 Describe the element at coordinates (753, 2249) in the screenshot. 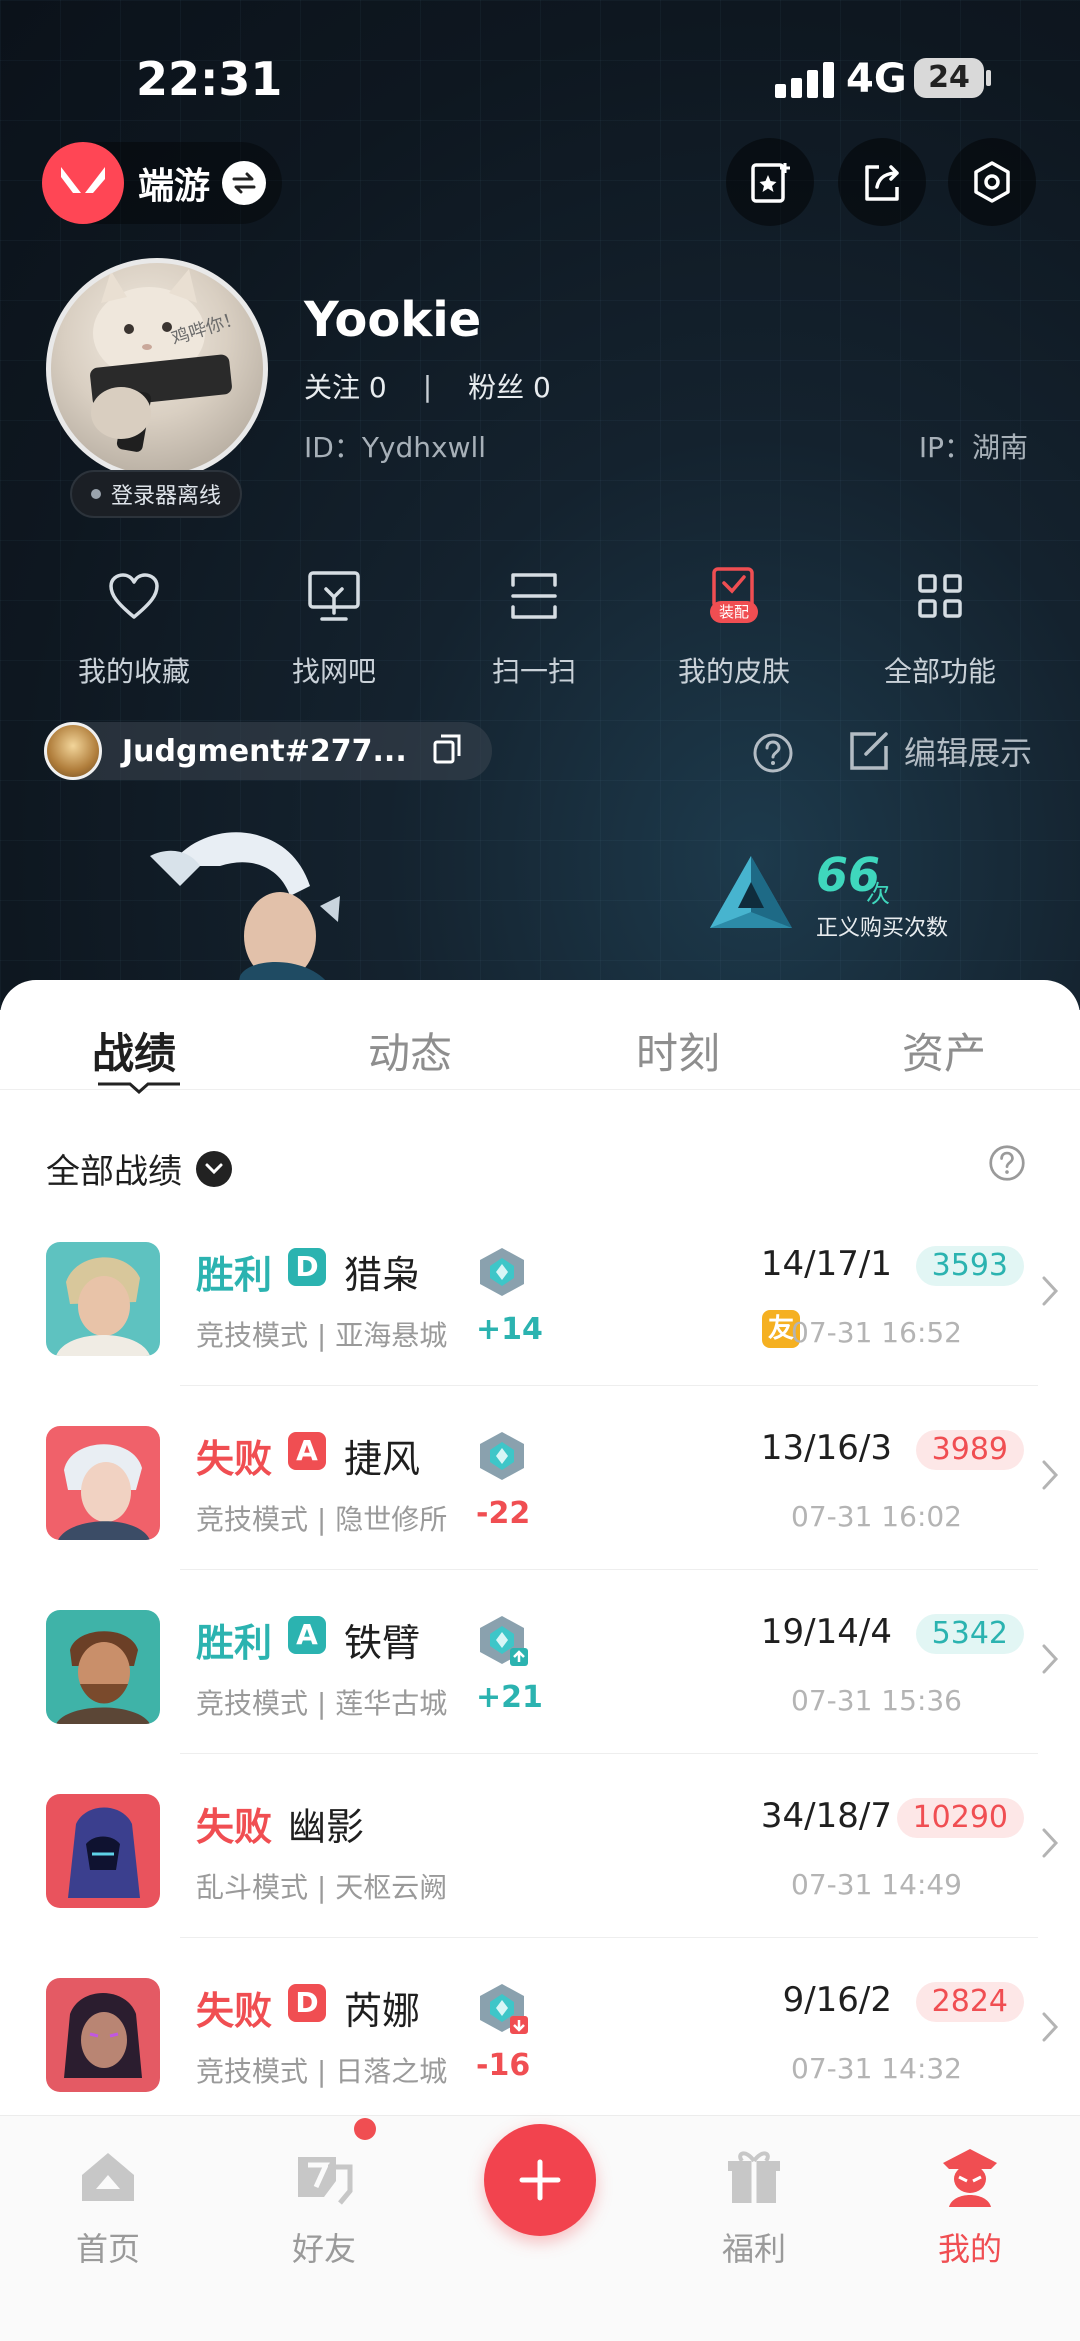

I see `nav-label: 福利` at that location.